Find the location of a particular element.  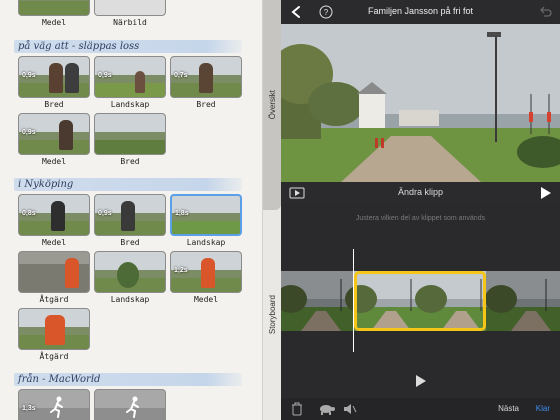

clip-thumbnail: 1,2s is located at coordinates (206, 272).